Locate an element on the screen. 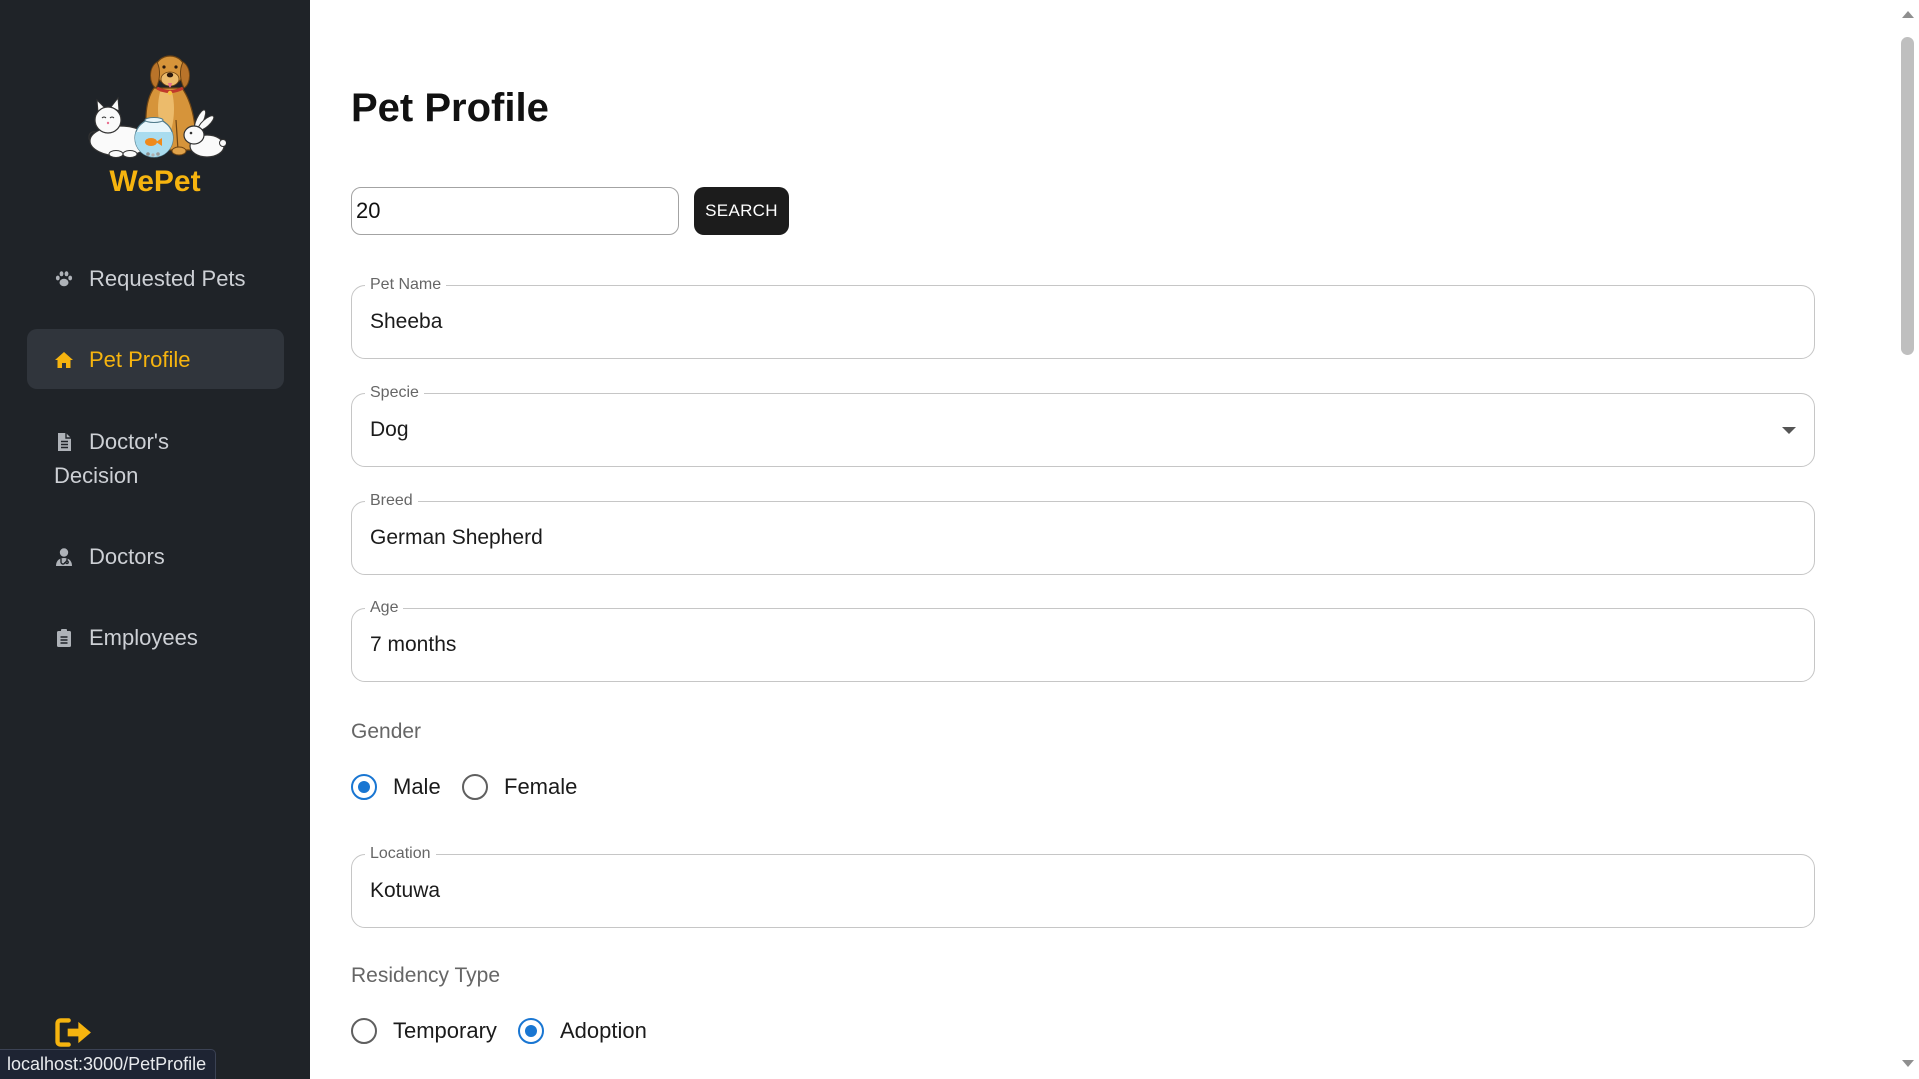  sidebar-item-pet-profile: Pet Profile is located at coordinates (169, 360).